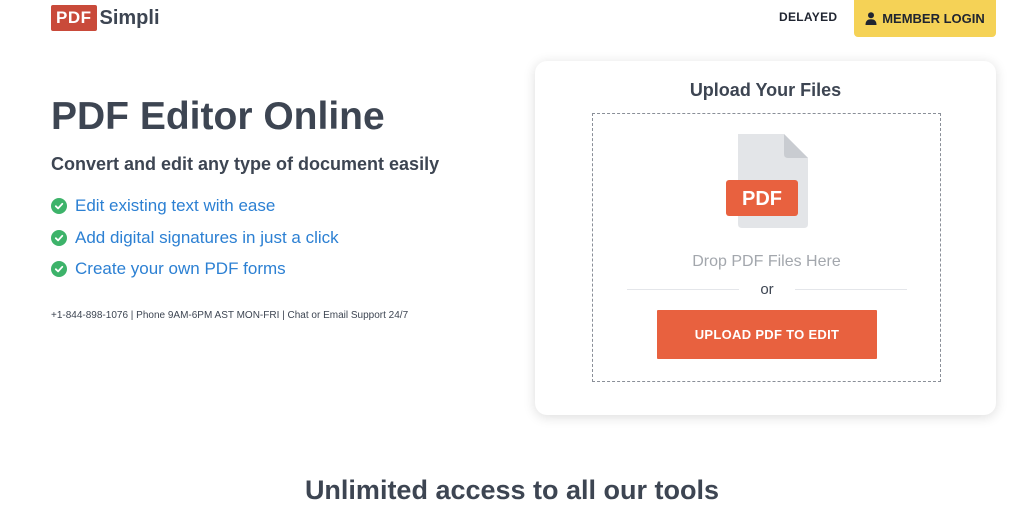  I want to click on feature-link: Add digital signatures in just a click, so click(207, 238).